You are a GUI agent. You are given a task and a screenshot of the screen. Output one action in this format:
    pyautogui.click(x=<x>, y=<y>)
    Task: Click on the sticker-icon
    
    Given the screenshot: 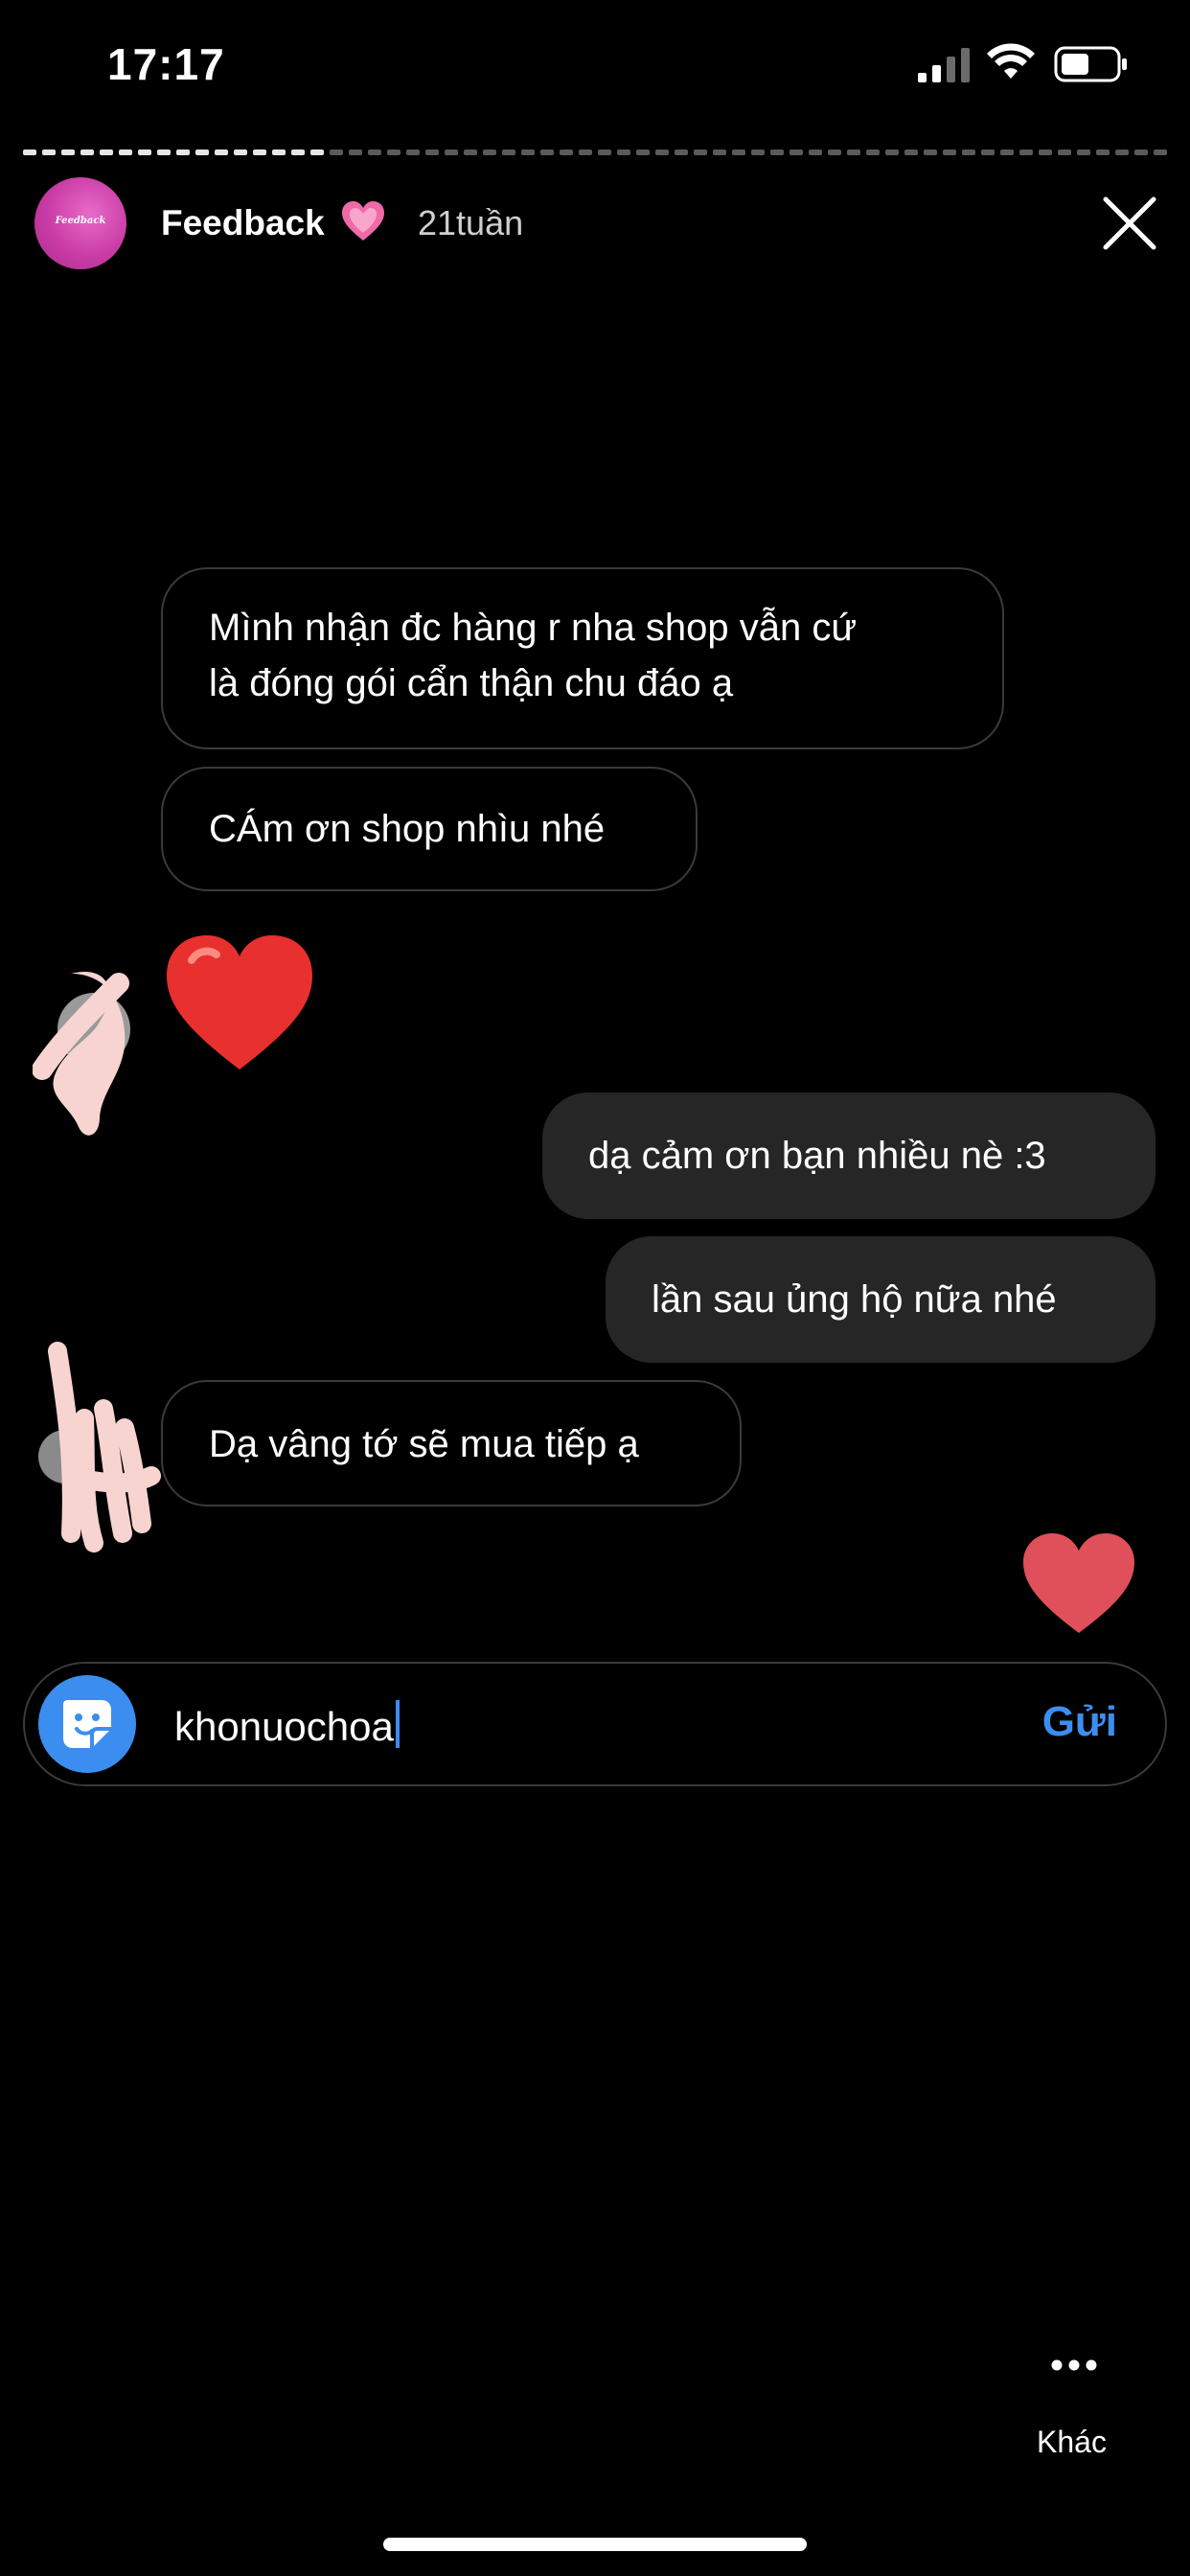 What is the action you would take?
    pyautogui.click(x=87, y=1724)
    